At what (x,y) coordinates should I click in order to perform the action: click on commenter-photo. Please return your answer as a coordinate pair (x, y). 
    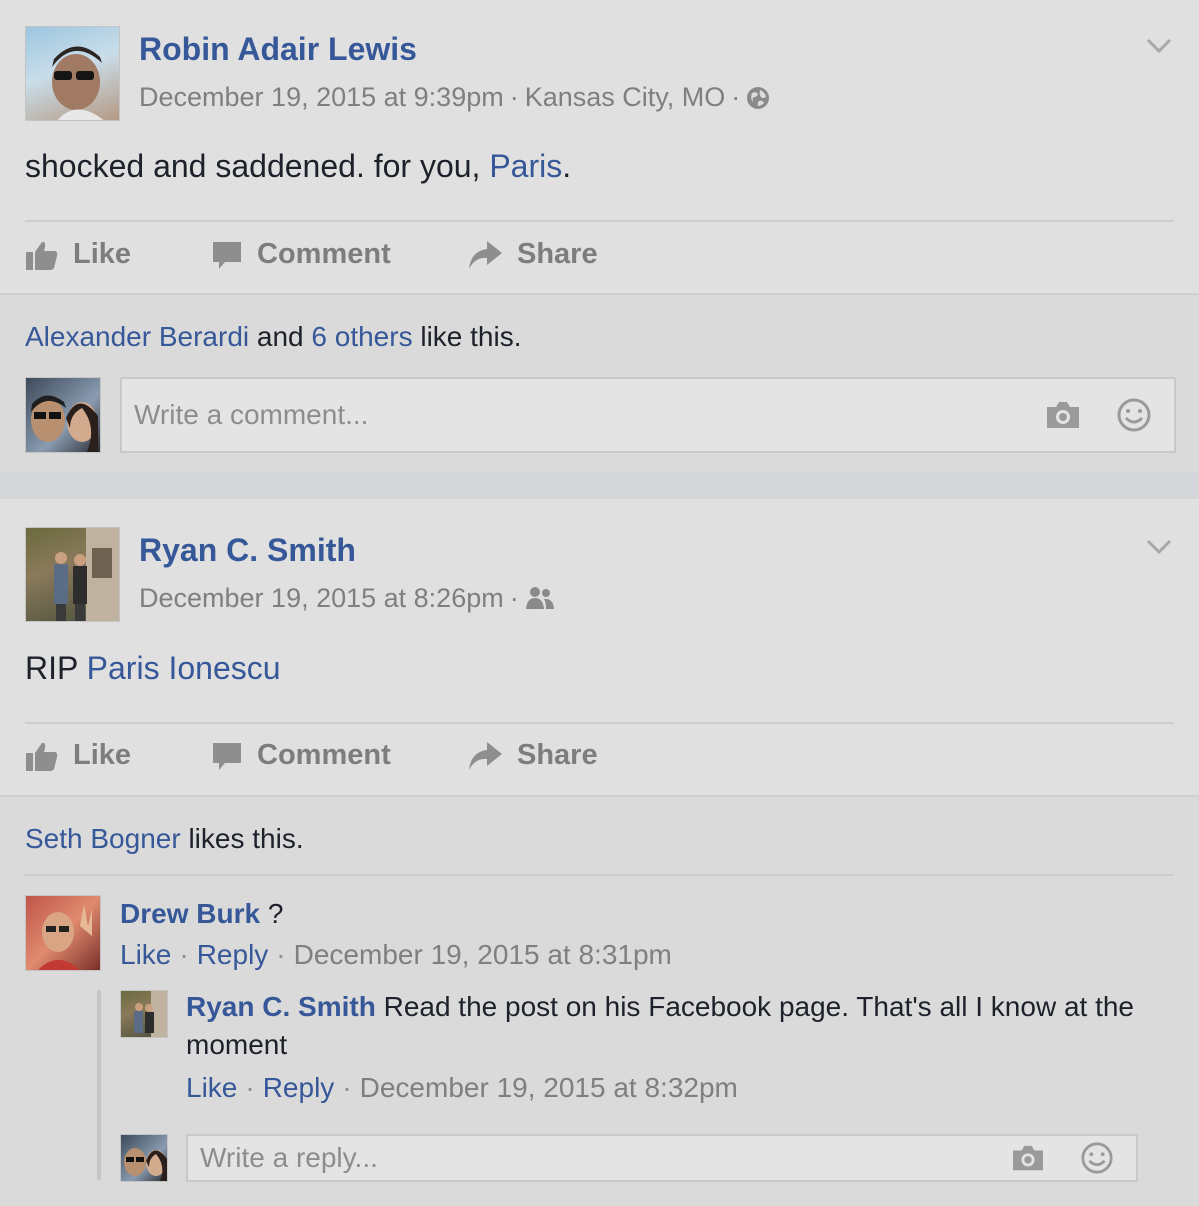
    Looking at the image, I should click on (65, 937).